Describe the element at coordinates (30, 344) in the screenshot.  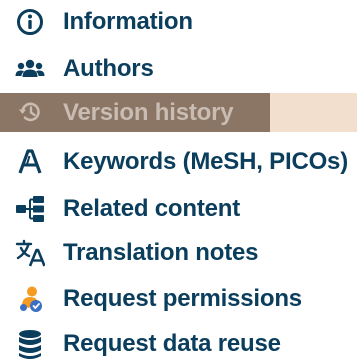
I see `database-icon` at that location.